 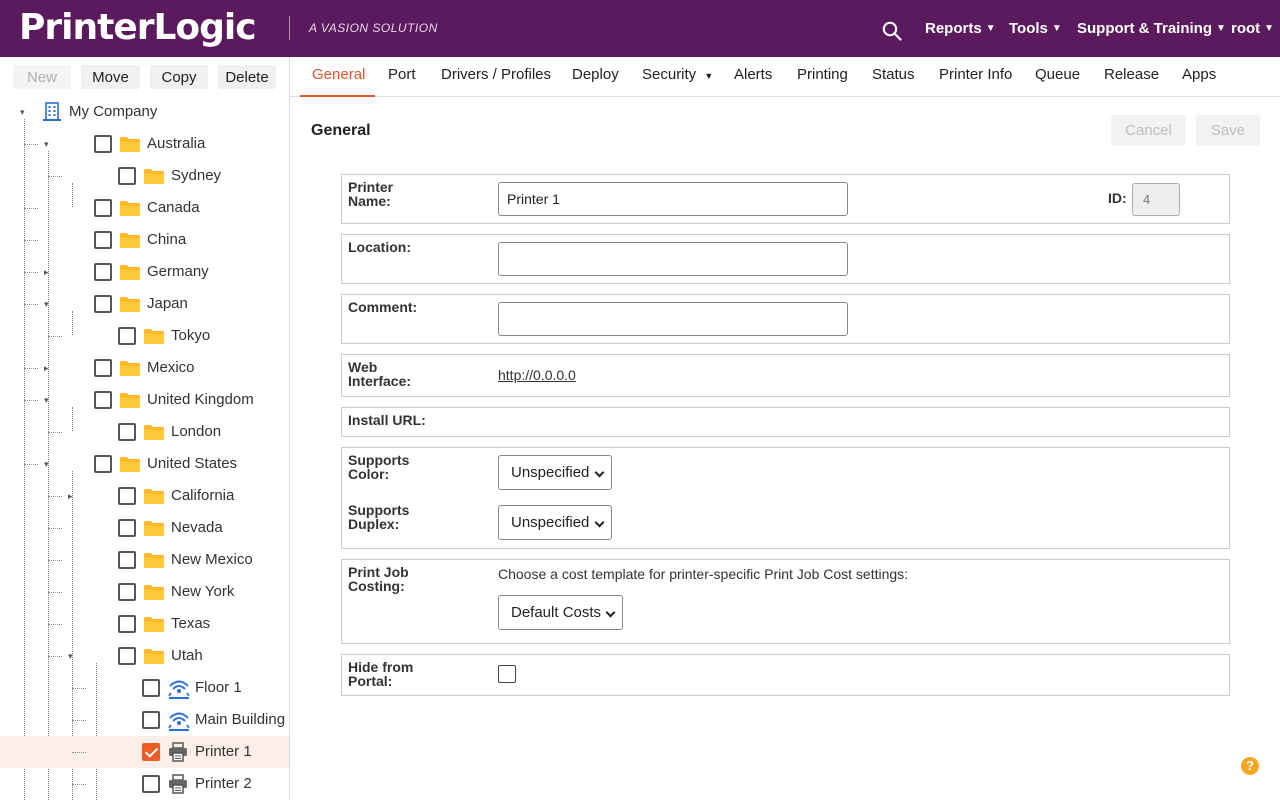 What do you see at coordinates (179, 77) in the screenshot?
I see `copy-button: Copy` at bounding box center [179, 77].